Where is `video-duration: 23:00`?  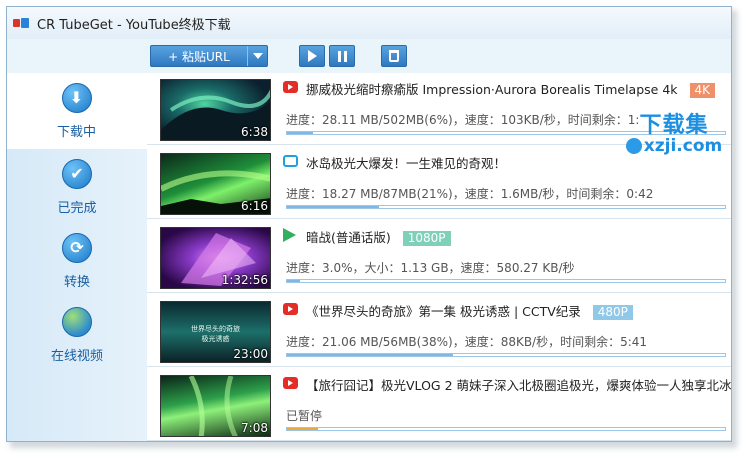
video-duration: 23:00 is located at coordinates (250, 354).